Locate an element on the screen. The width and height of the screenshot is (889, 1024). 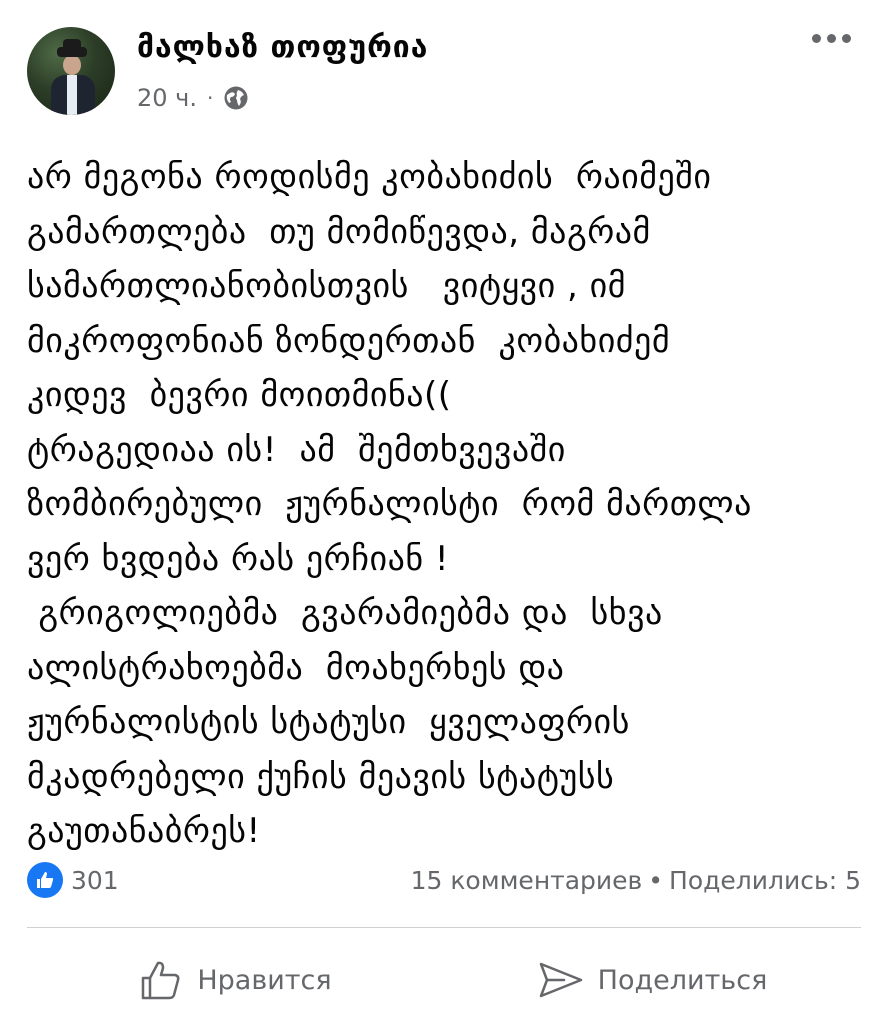
post-text-line: მიკროფონიან ზონდერთან კობახიძემ is located at coordinates (349, 340).